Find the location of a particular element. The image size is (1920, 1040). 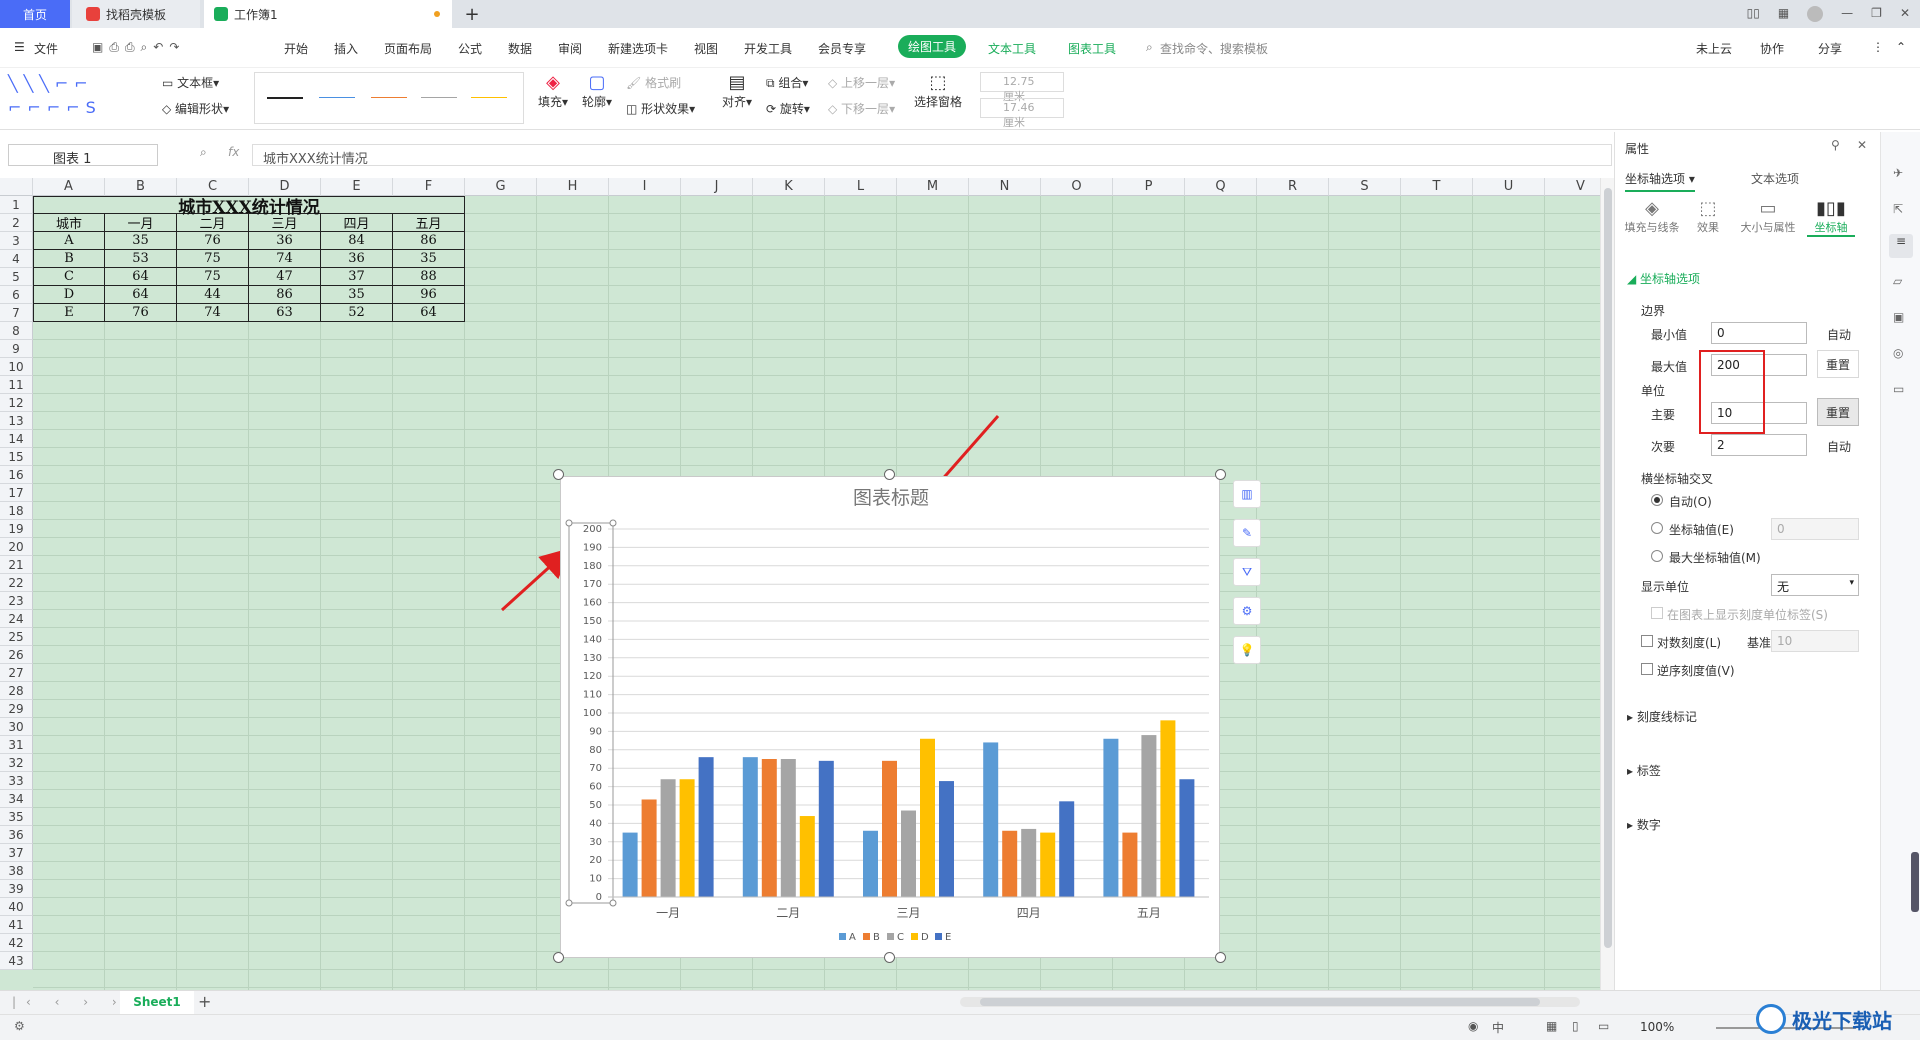

table-cell: 88 is located at coordinates (429, 277).